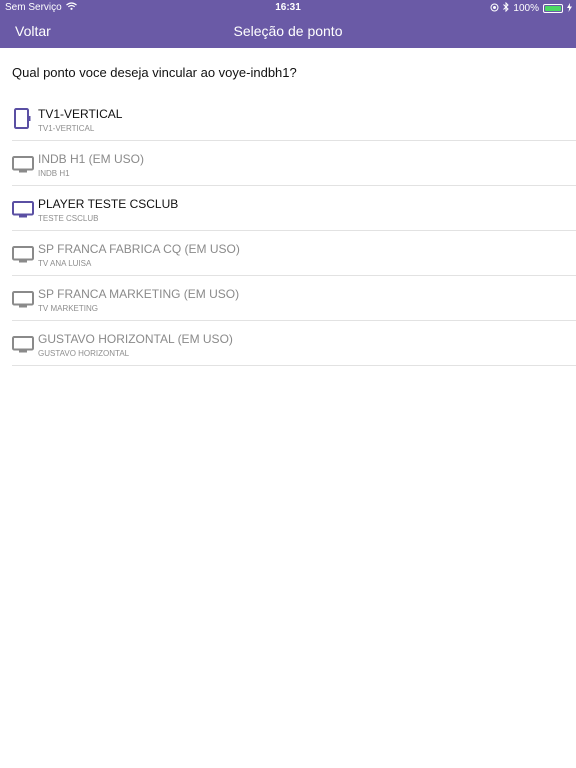  Describe the element at coordinates (66, 128) in the screenshot. I see `item-subtitle: TV1-VERTICAL` at that location.